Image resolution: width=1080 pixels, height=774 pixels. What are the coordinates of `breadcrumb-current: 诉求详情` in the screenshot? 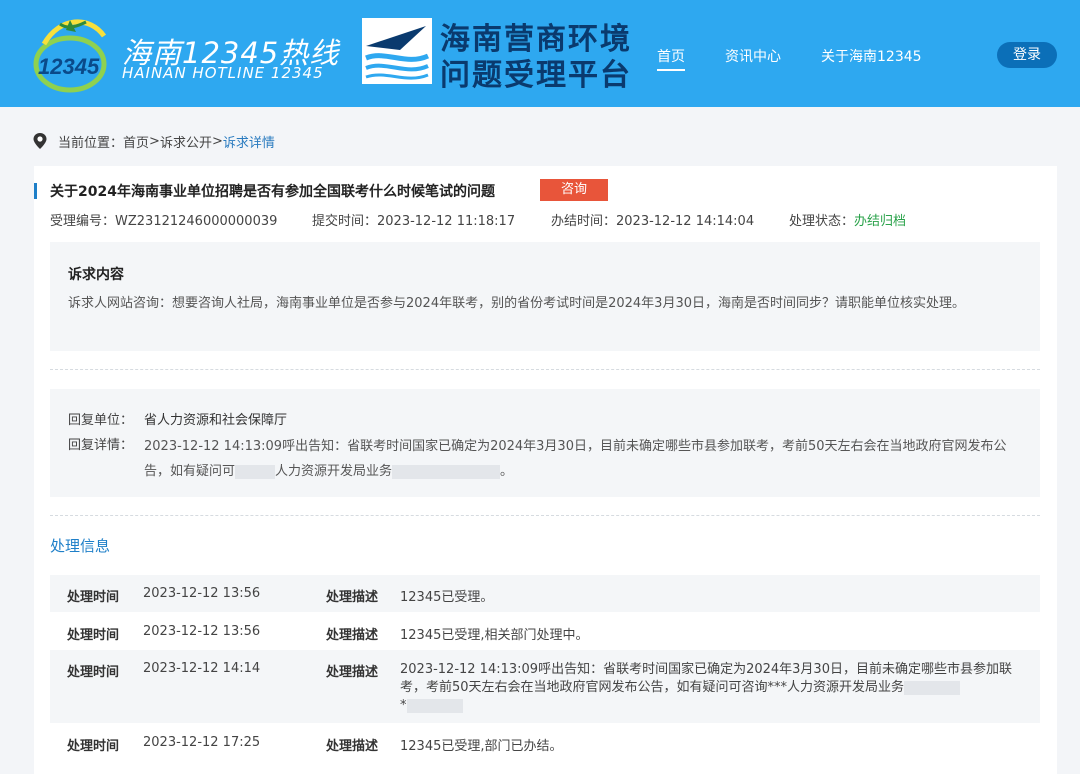 It's located at (248, 143).